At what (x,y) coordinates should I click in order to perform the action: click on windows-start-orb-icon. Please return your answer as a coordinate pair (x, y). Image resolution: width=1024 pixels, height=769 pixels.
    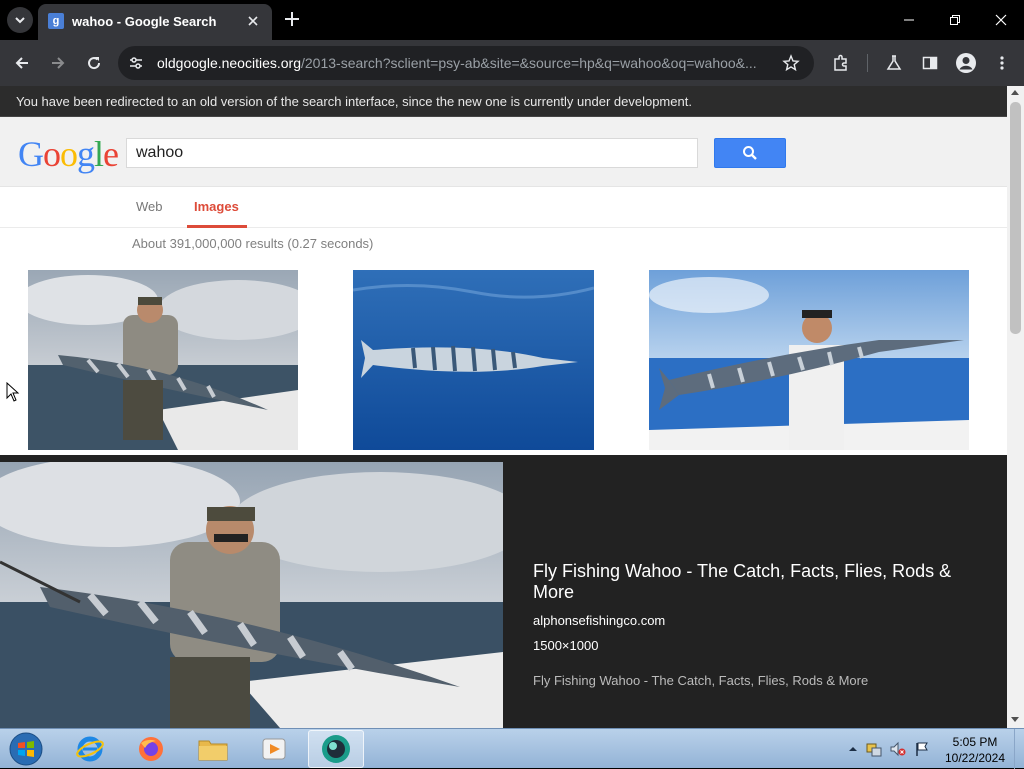
    Looking at the image, I should click on (26, 749).